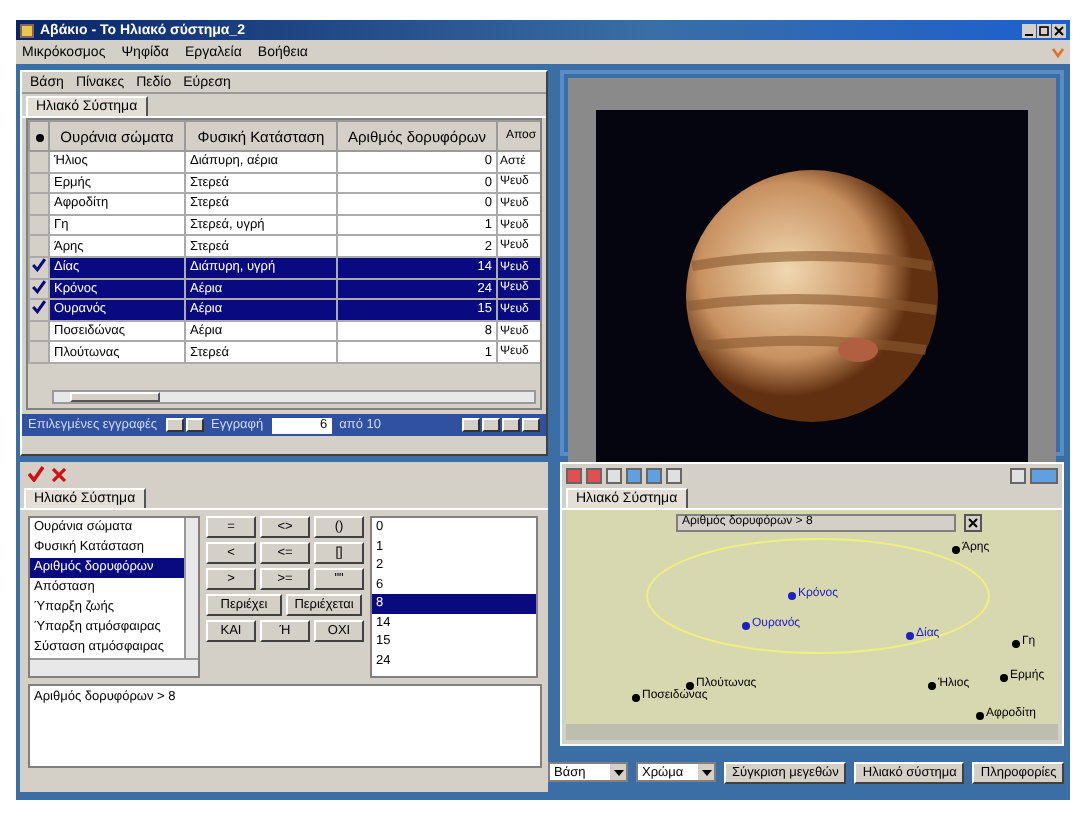 The width and height of the screenshot is (1082, 816). I want to click on next-record-button, so click(511, 425).